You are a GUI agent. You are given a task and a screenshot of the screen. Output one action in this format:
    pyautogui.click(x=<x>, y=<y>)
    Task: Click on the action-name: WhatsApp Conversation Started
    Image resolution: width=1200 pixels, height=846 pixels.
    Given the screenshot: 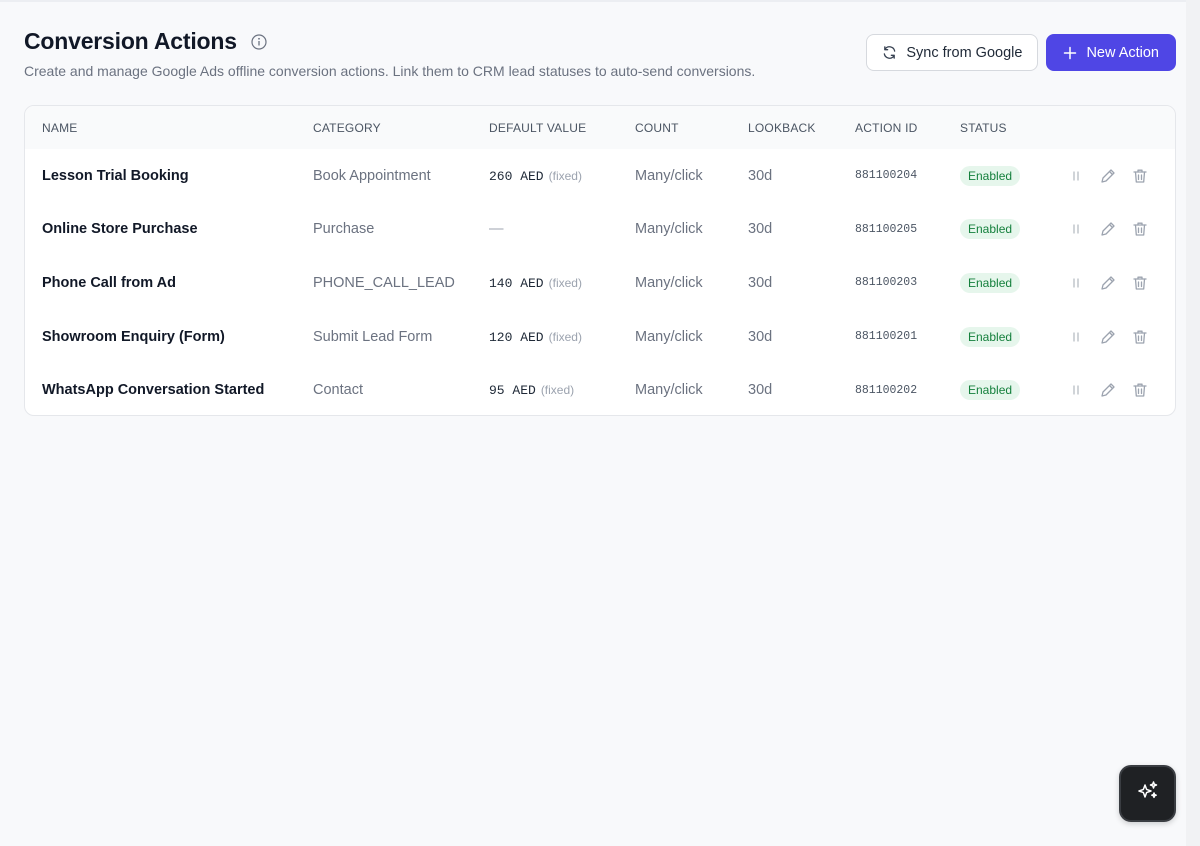 What is the action you would take?
    pyautogui.click(x=153, y=390)
    